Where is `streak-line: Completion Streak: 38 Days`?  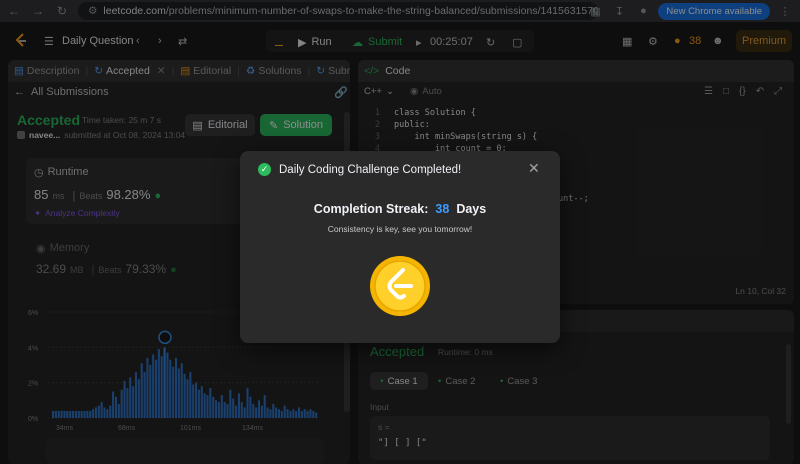 streak-line: Completion Streak: 38 Days is located at coordinates (400, 209).